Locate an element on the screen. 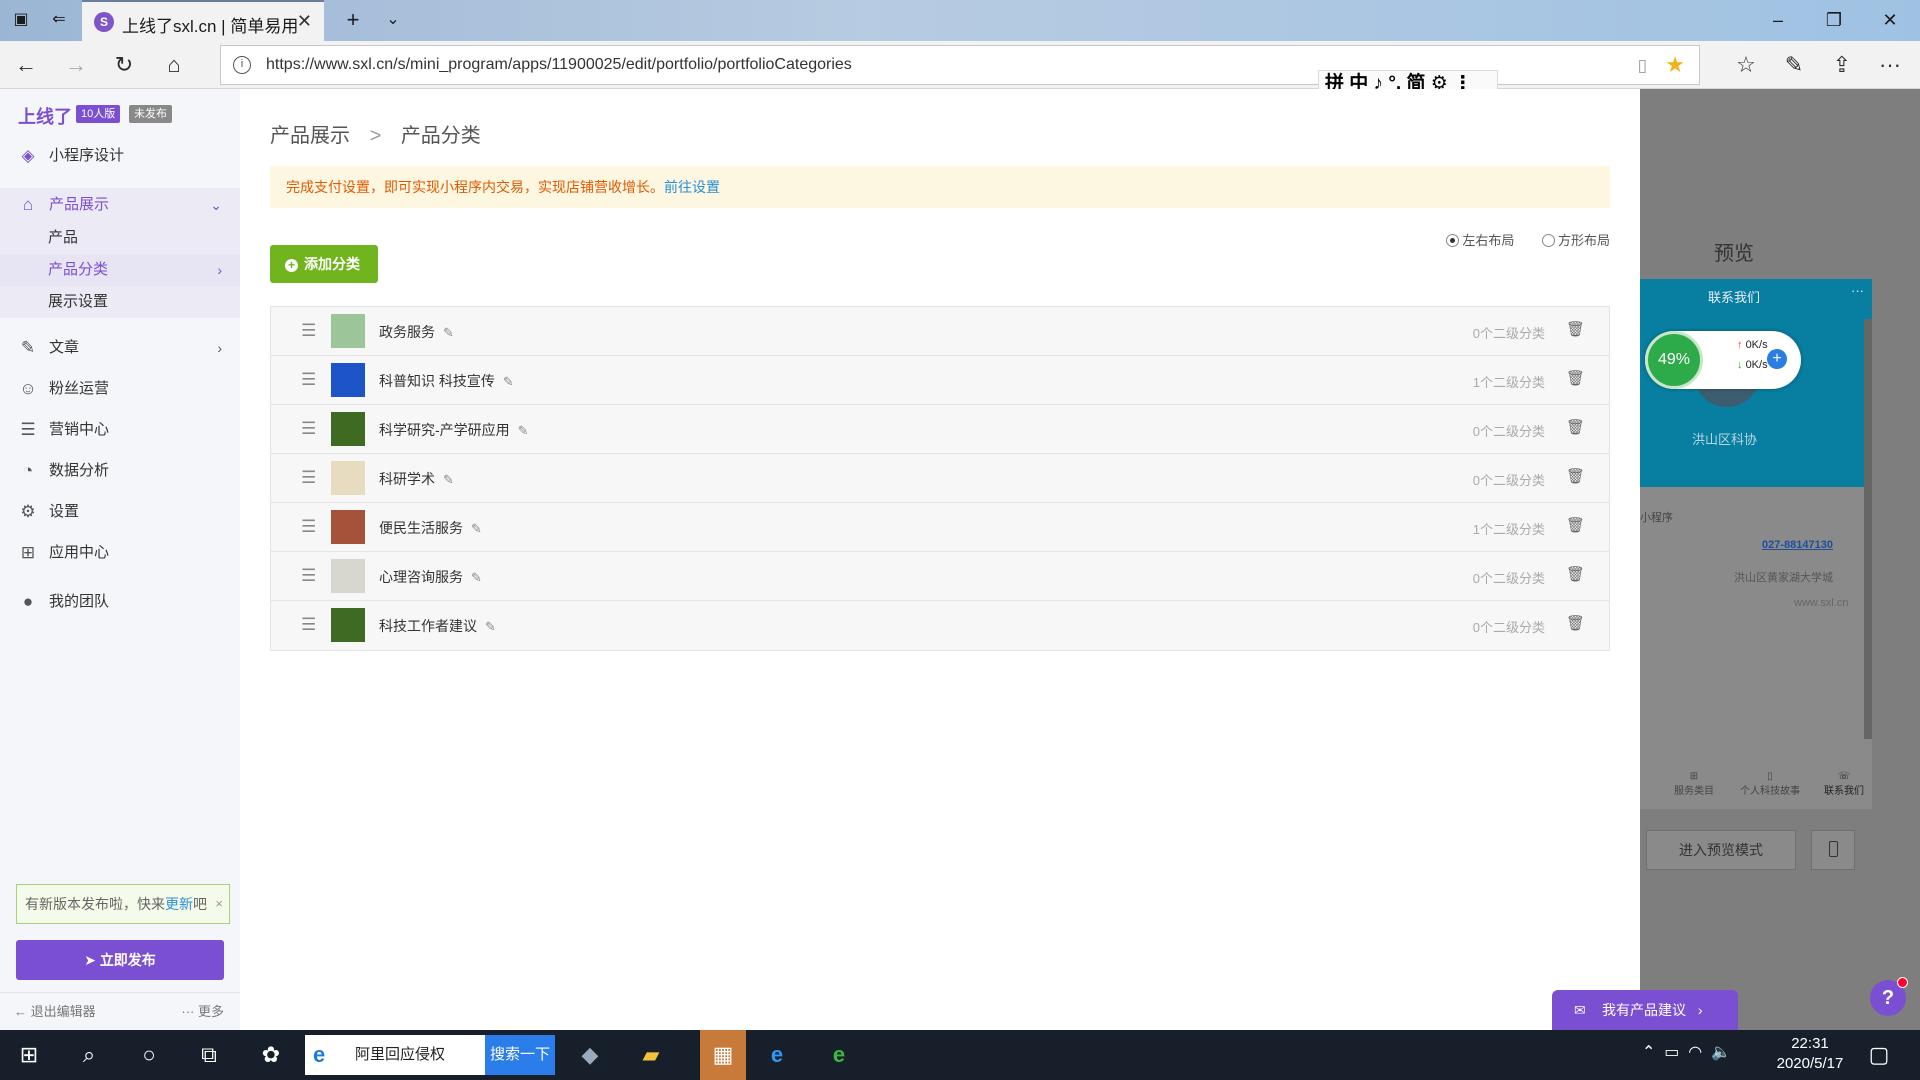 This screenshot has width=1920, height=1080. sidebar-sub-display-settings: 展示设置 is located at coordinates (120, 302).